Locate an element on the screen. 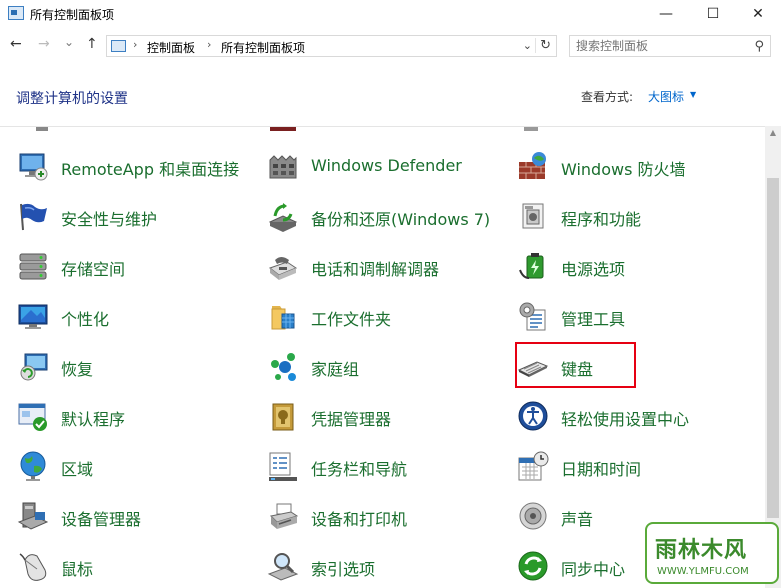  breadcrumb-control-panel: 控制面板 is located at coordinates (171, 47).